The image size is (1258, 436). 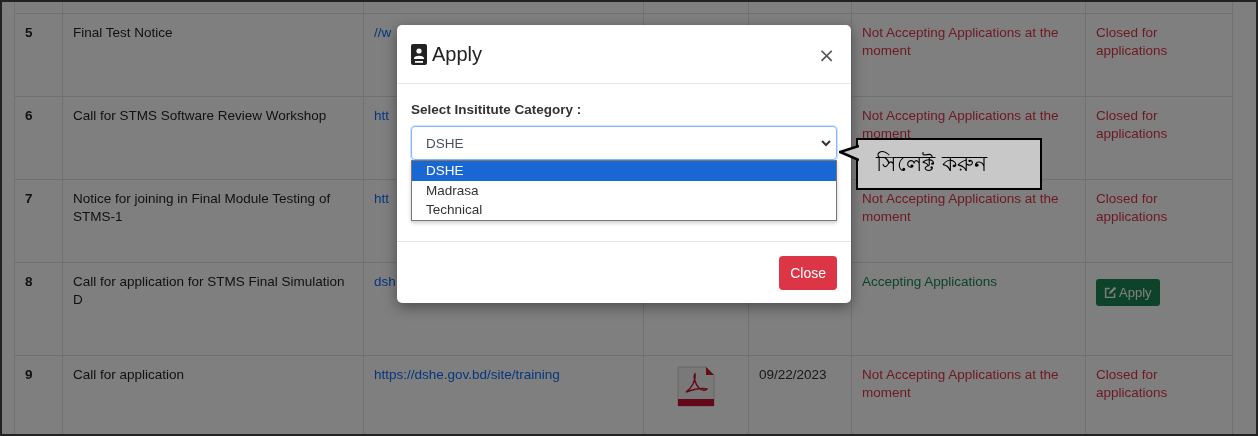 I want to click on notice-title: Call for application, so click(x=129, y=374).